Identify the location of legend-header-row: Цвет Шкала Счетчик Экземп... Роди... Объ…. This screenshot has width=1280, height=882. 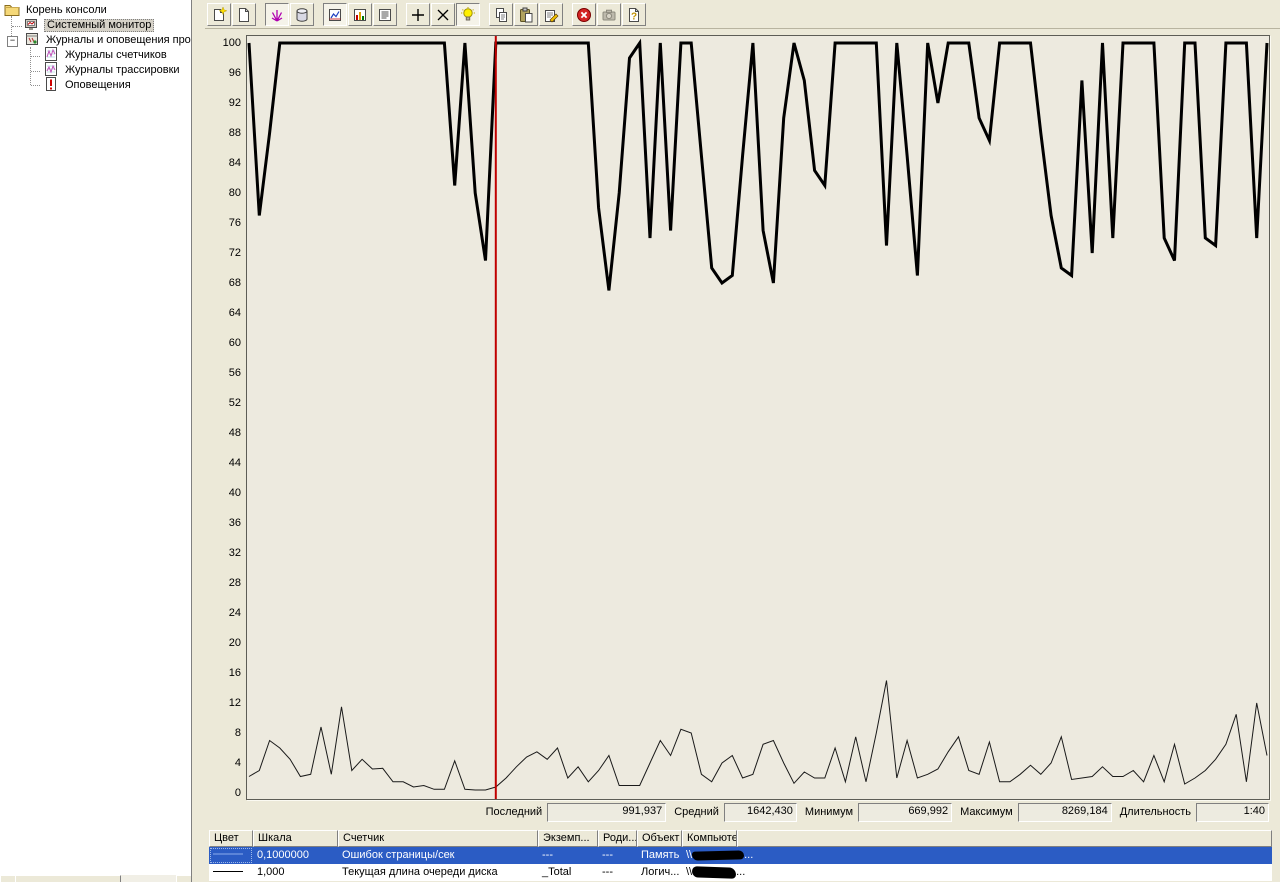
(740, 838).